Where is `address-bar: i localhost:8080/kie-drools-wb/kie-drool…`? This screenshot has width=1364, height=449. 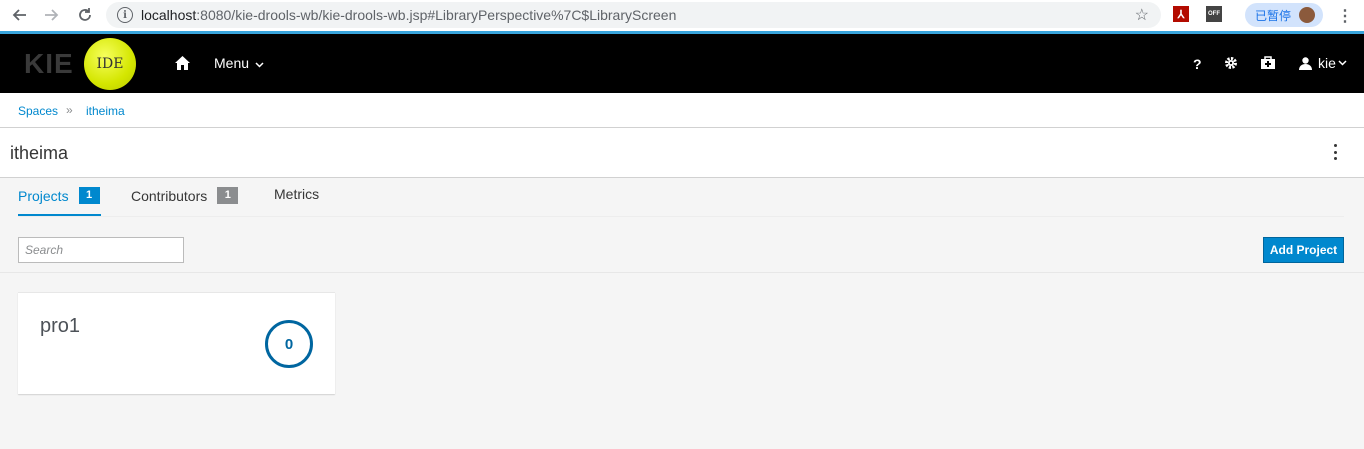 address-bar: i localhost:8080/kie-drools-wb/kie-drool… is located at coordinates (633, 15).